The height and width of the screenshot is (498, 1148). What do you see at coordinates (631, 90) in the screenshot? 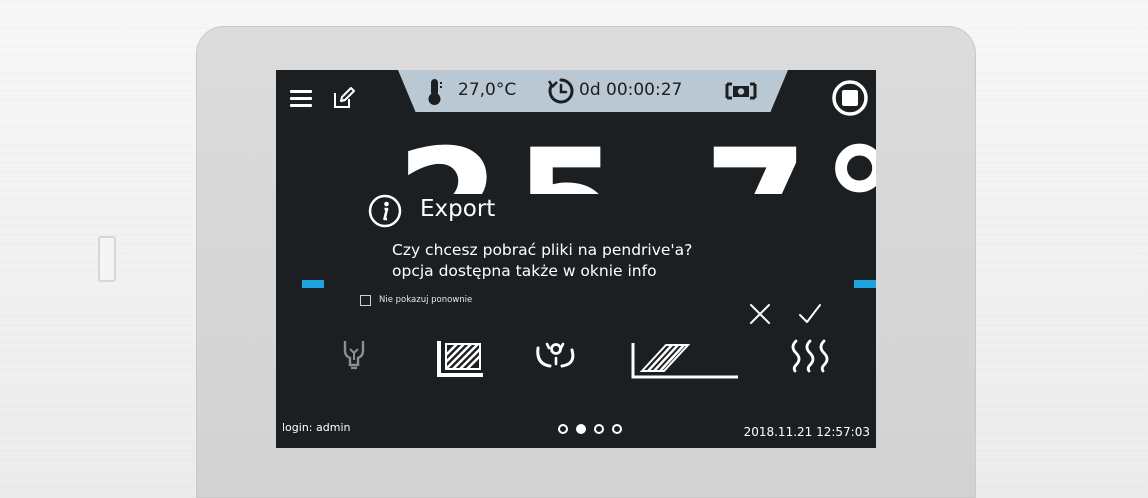
I see `timer-readout: 0d 00:00:27` at bounding box center [631, 90].